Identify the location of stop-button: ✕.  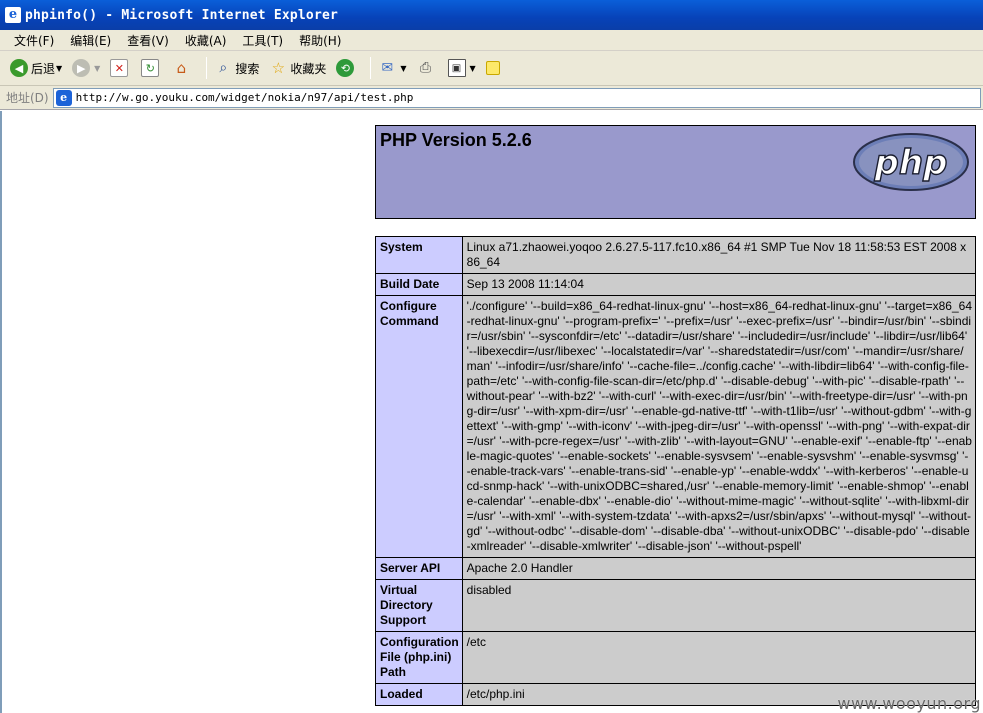
(120, 68).